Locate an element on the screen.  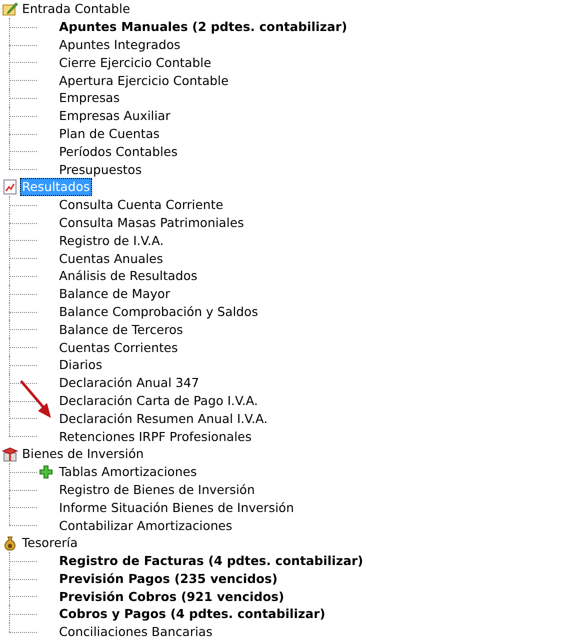
tree-item: Informe Situación Bienes de Inversión is located at coordinates (176, 507).